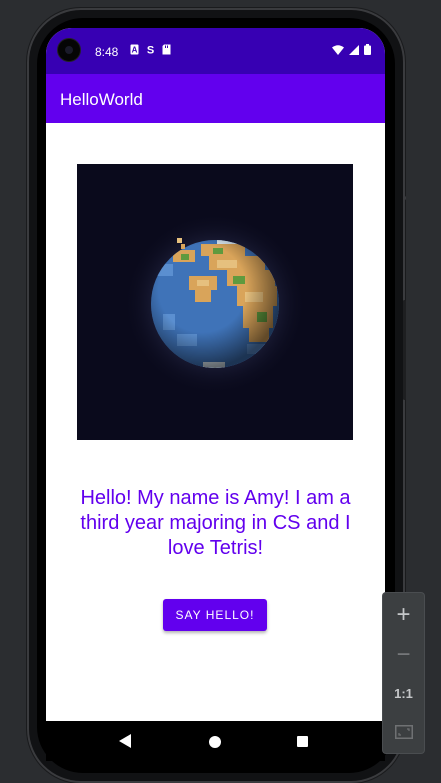 The height and width of the screenshot is (783, 441). Describe the element at coordinates (403, 693) in the screenshot. I see `actual-size-button: 1:1` at that location.